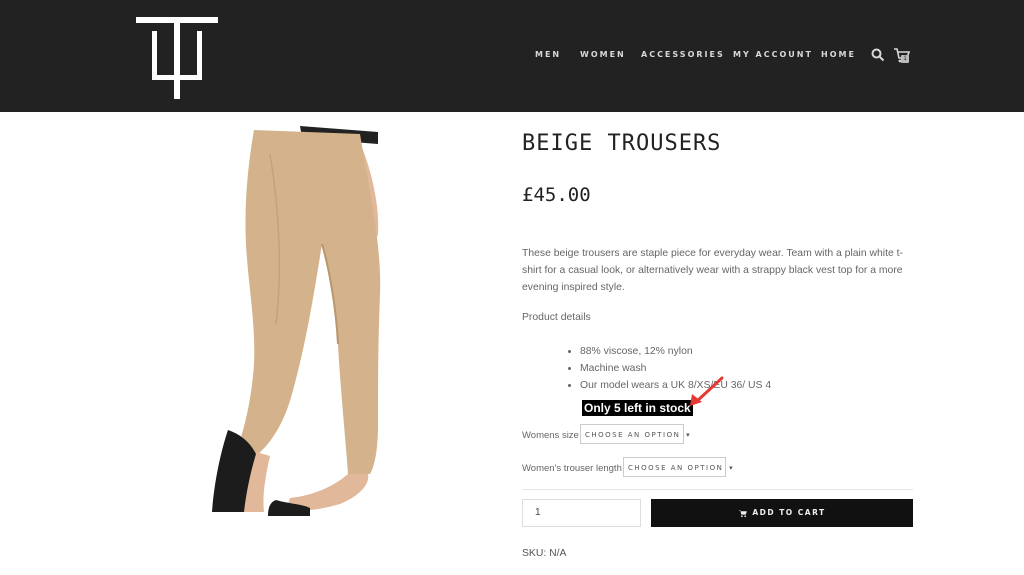 This screenshot has width=1024, height=575. I want to click on nav-item-home: HOME, so click(838, 54).